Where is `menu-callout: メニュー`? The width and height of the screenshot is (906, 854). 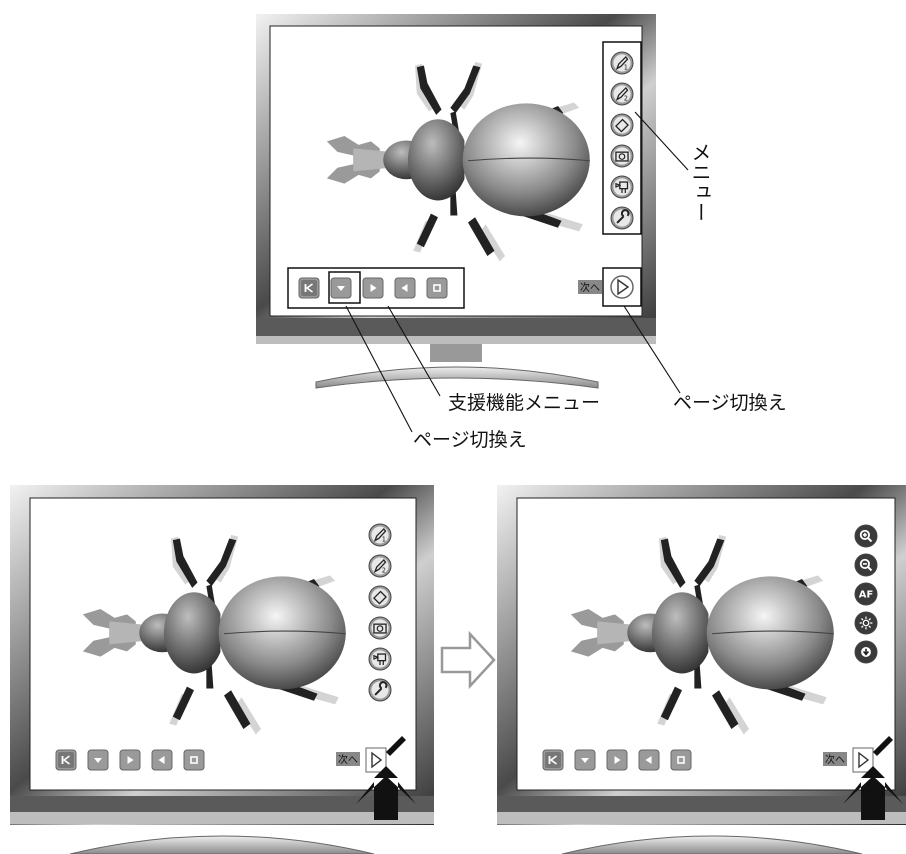 menu-callout: メニュー is located at coordinates (700, 182).